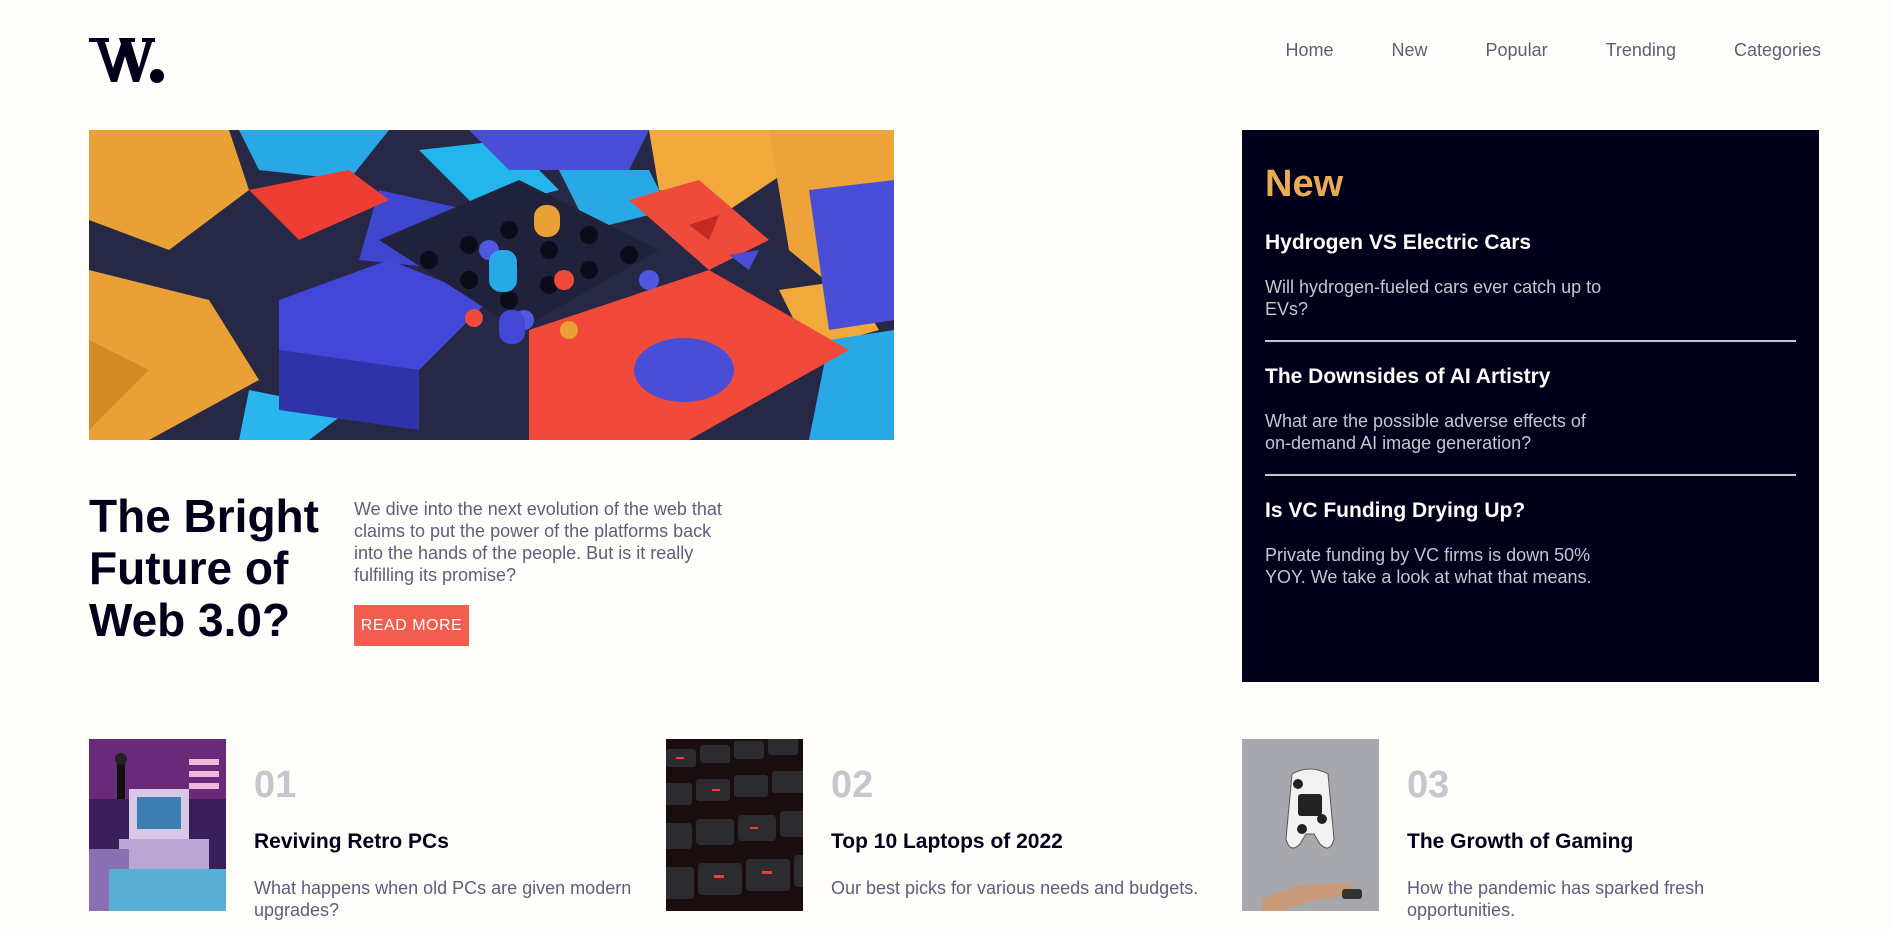 The image size is (1891, 929). Describe the element at coordinates (1641, 50) in the screenshot. I see `nav-trending: Trending` at that location.